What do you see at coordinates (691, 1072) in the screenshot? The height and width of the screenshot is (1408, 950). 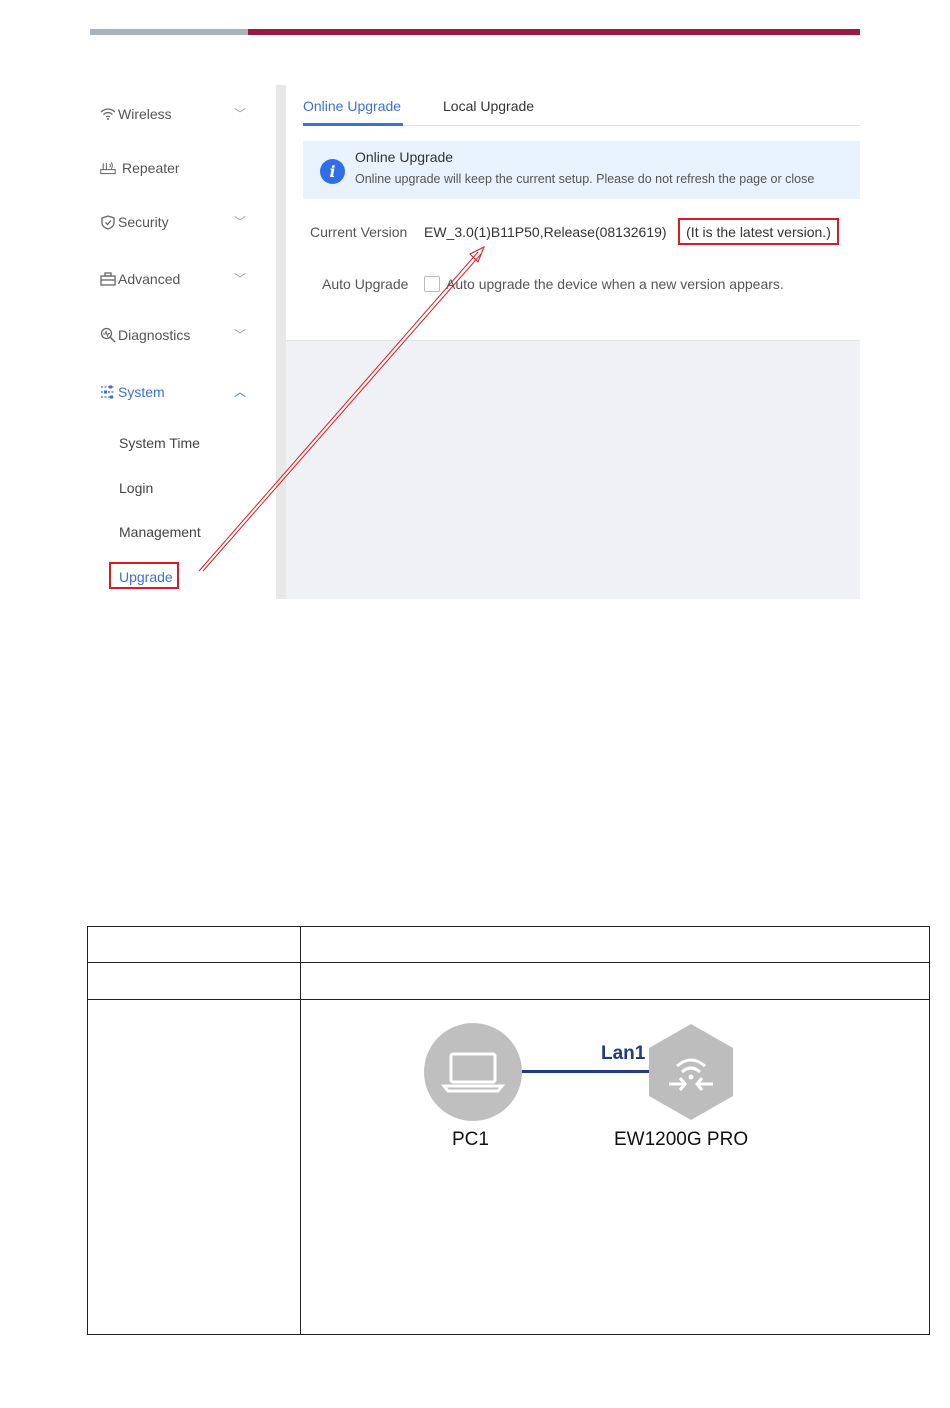 I see `router-node` at bounding box center [691, 1072].